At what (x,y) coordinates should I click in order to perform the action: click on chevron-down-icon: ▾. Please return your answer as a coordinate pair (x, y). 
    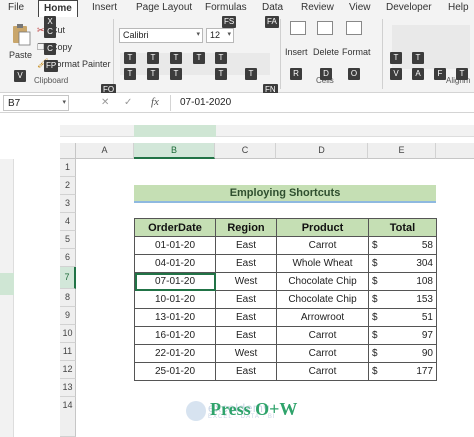
    Looking at the image, I should click on (64, 102).